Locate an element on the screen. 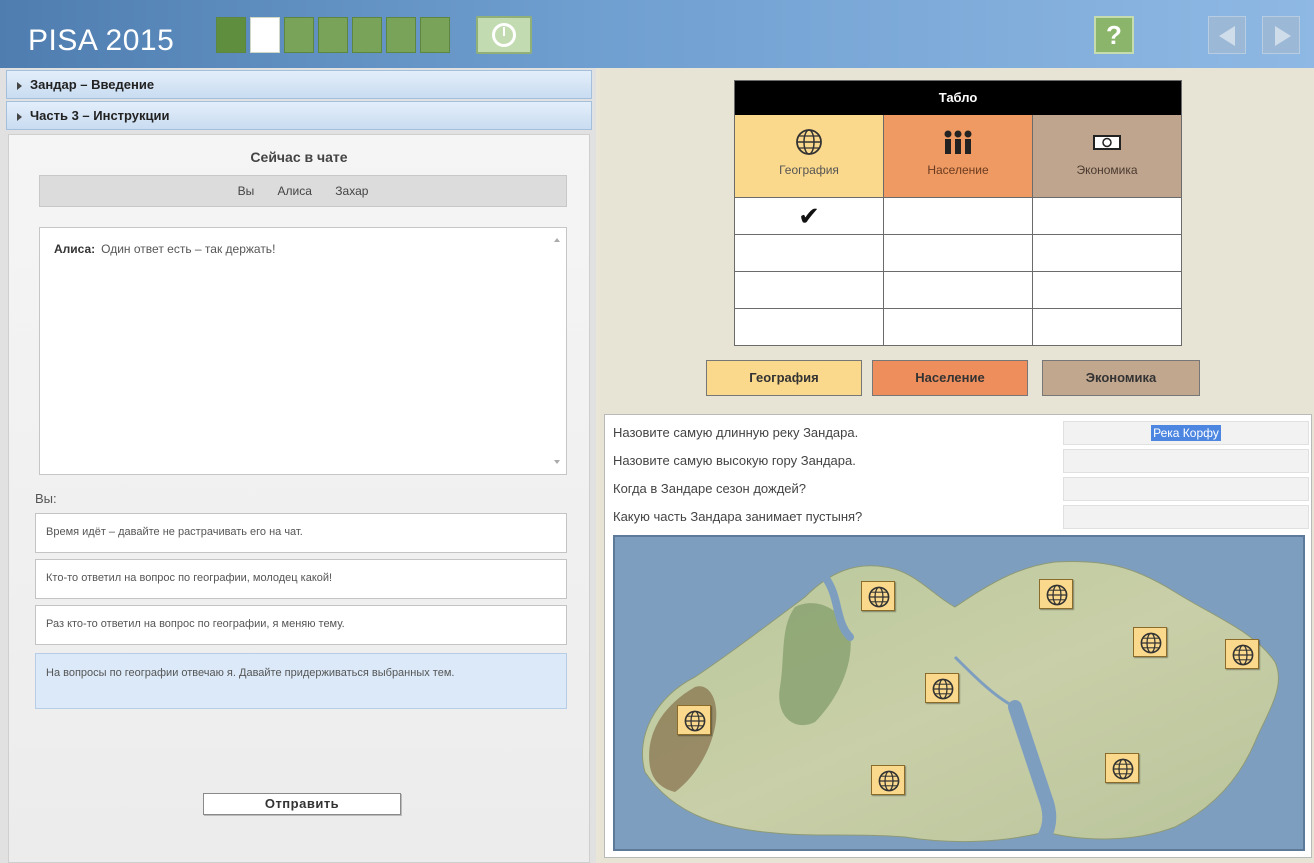 Image resolution: width=1314 pixels, height=863 pixels. accordion-instructions: Часть 3 – Инструкции is located at coordinates (299, 115).